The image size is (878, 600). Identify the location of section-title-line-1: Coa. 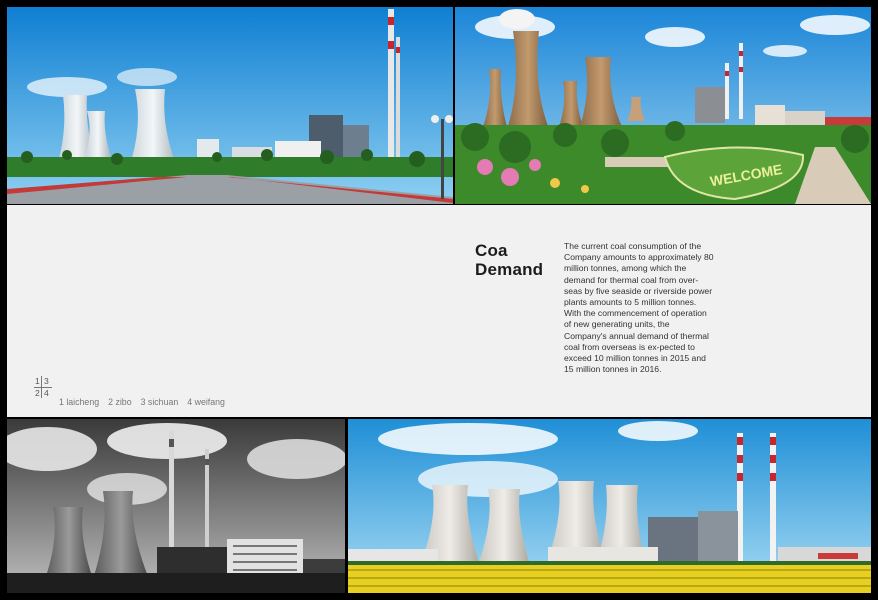
(491, 250).